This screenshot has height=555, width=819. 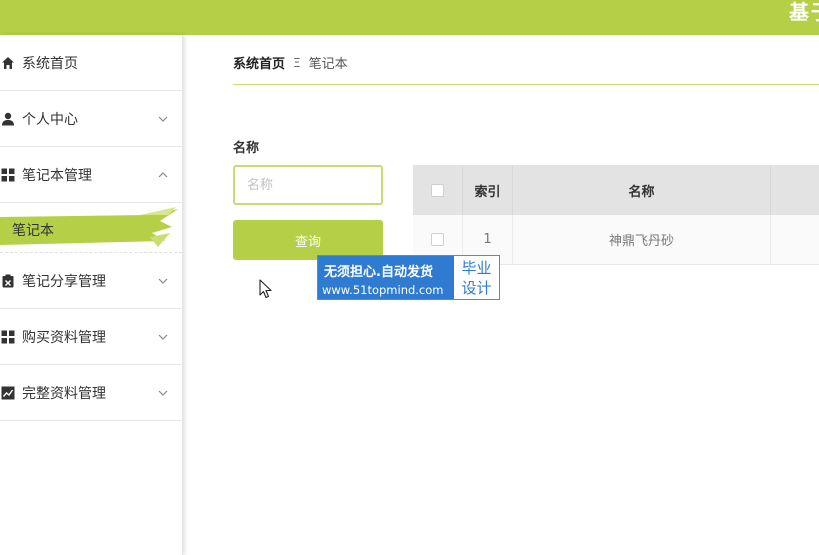 What do you see at coordinates (57, 175) in the screenshot?
I see `sidebar-item-label: 笔记本管理` at bounding box center [57, 175].